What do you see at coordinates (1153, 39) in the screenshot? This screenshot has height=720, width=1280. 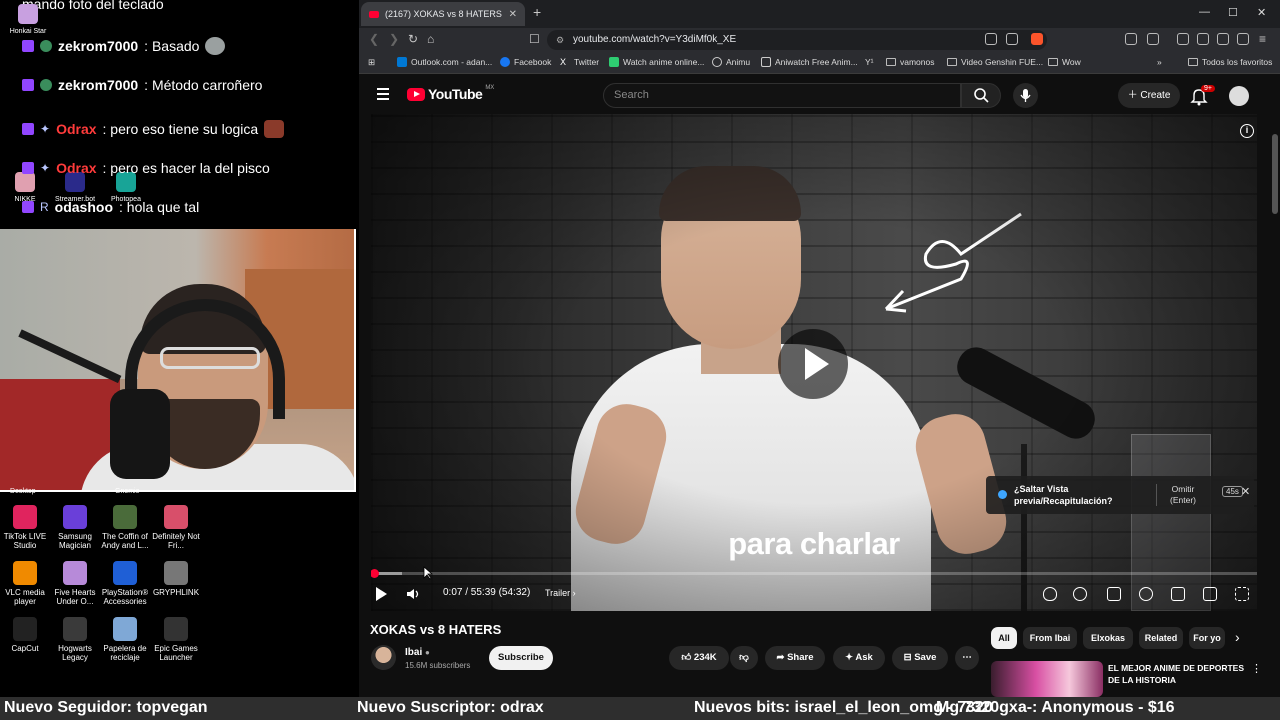 I see `wallet-icon` at bounding box center [1153, 39].